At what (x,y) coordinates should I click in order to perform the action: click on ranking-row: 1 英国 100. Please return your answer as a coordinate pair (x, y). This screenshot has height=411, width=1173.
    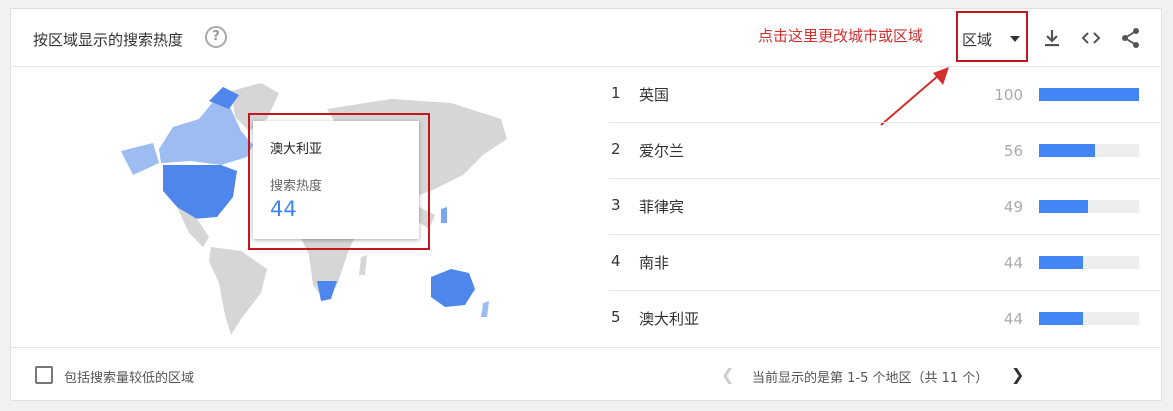
    Looking at the image, I should click on (885, 94).